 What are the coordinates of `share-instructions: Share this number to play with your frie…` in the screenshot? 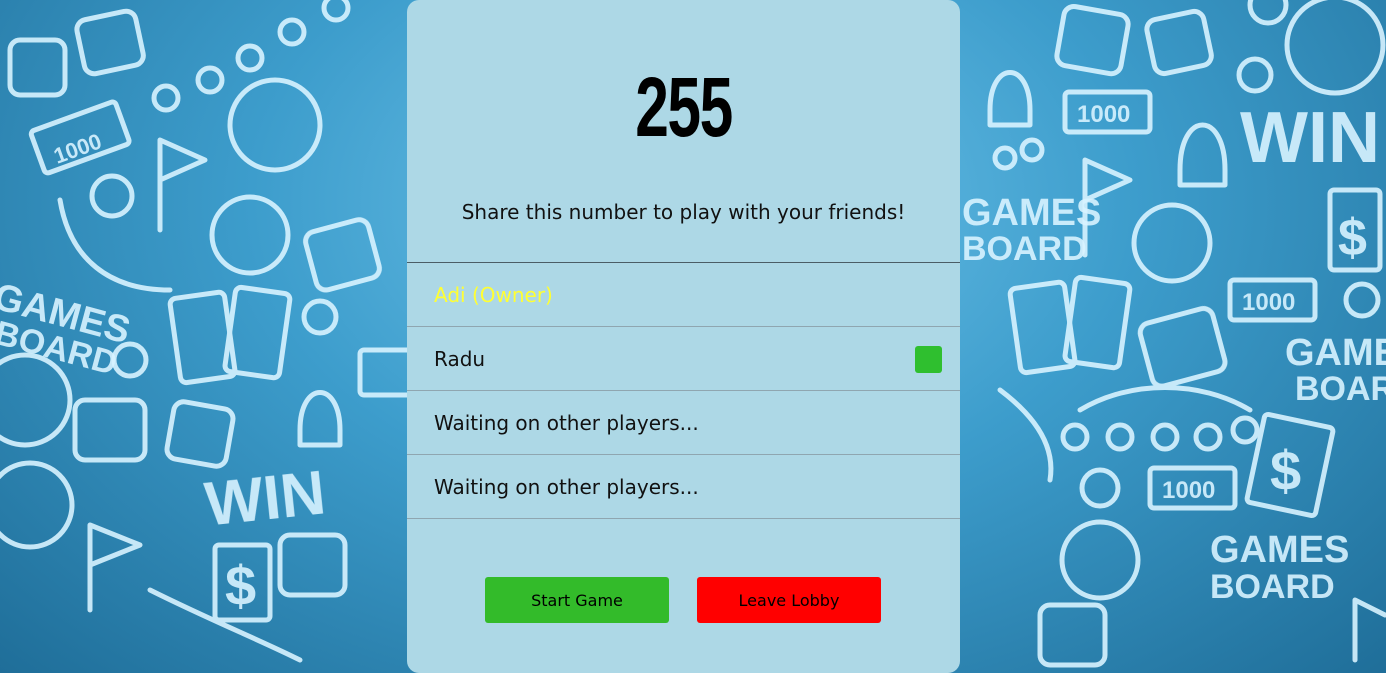 It's located at (683, 212).